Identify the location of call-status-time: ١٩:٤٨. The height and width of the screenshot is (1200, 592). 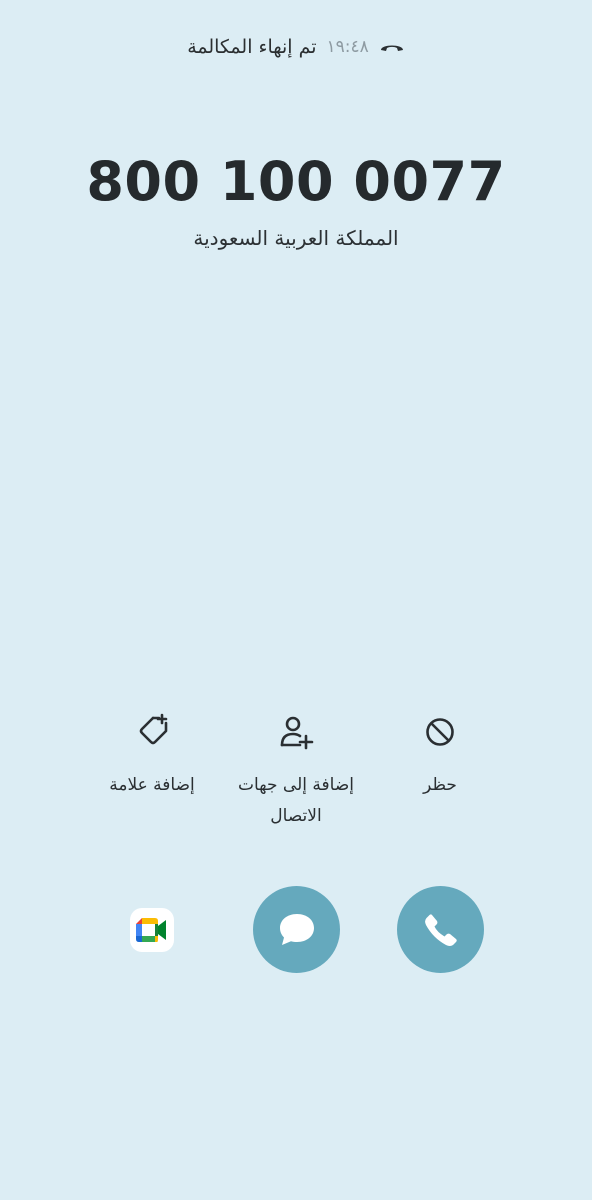
(347, 47).